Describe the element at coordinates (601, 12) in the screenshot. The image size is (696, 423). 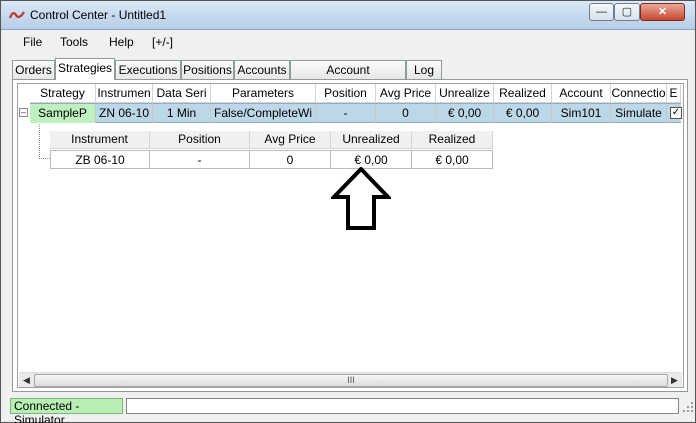
I see `minimize-button: —` at that location.